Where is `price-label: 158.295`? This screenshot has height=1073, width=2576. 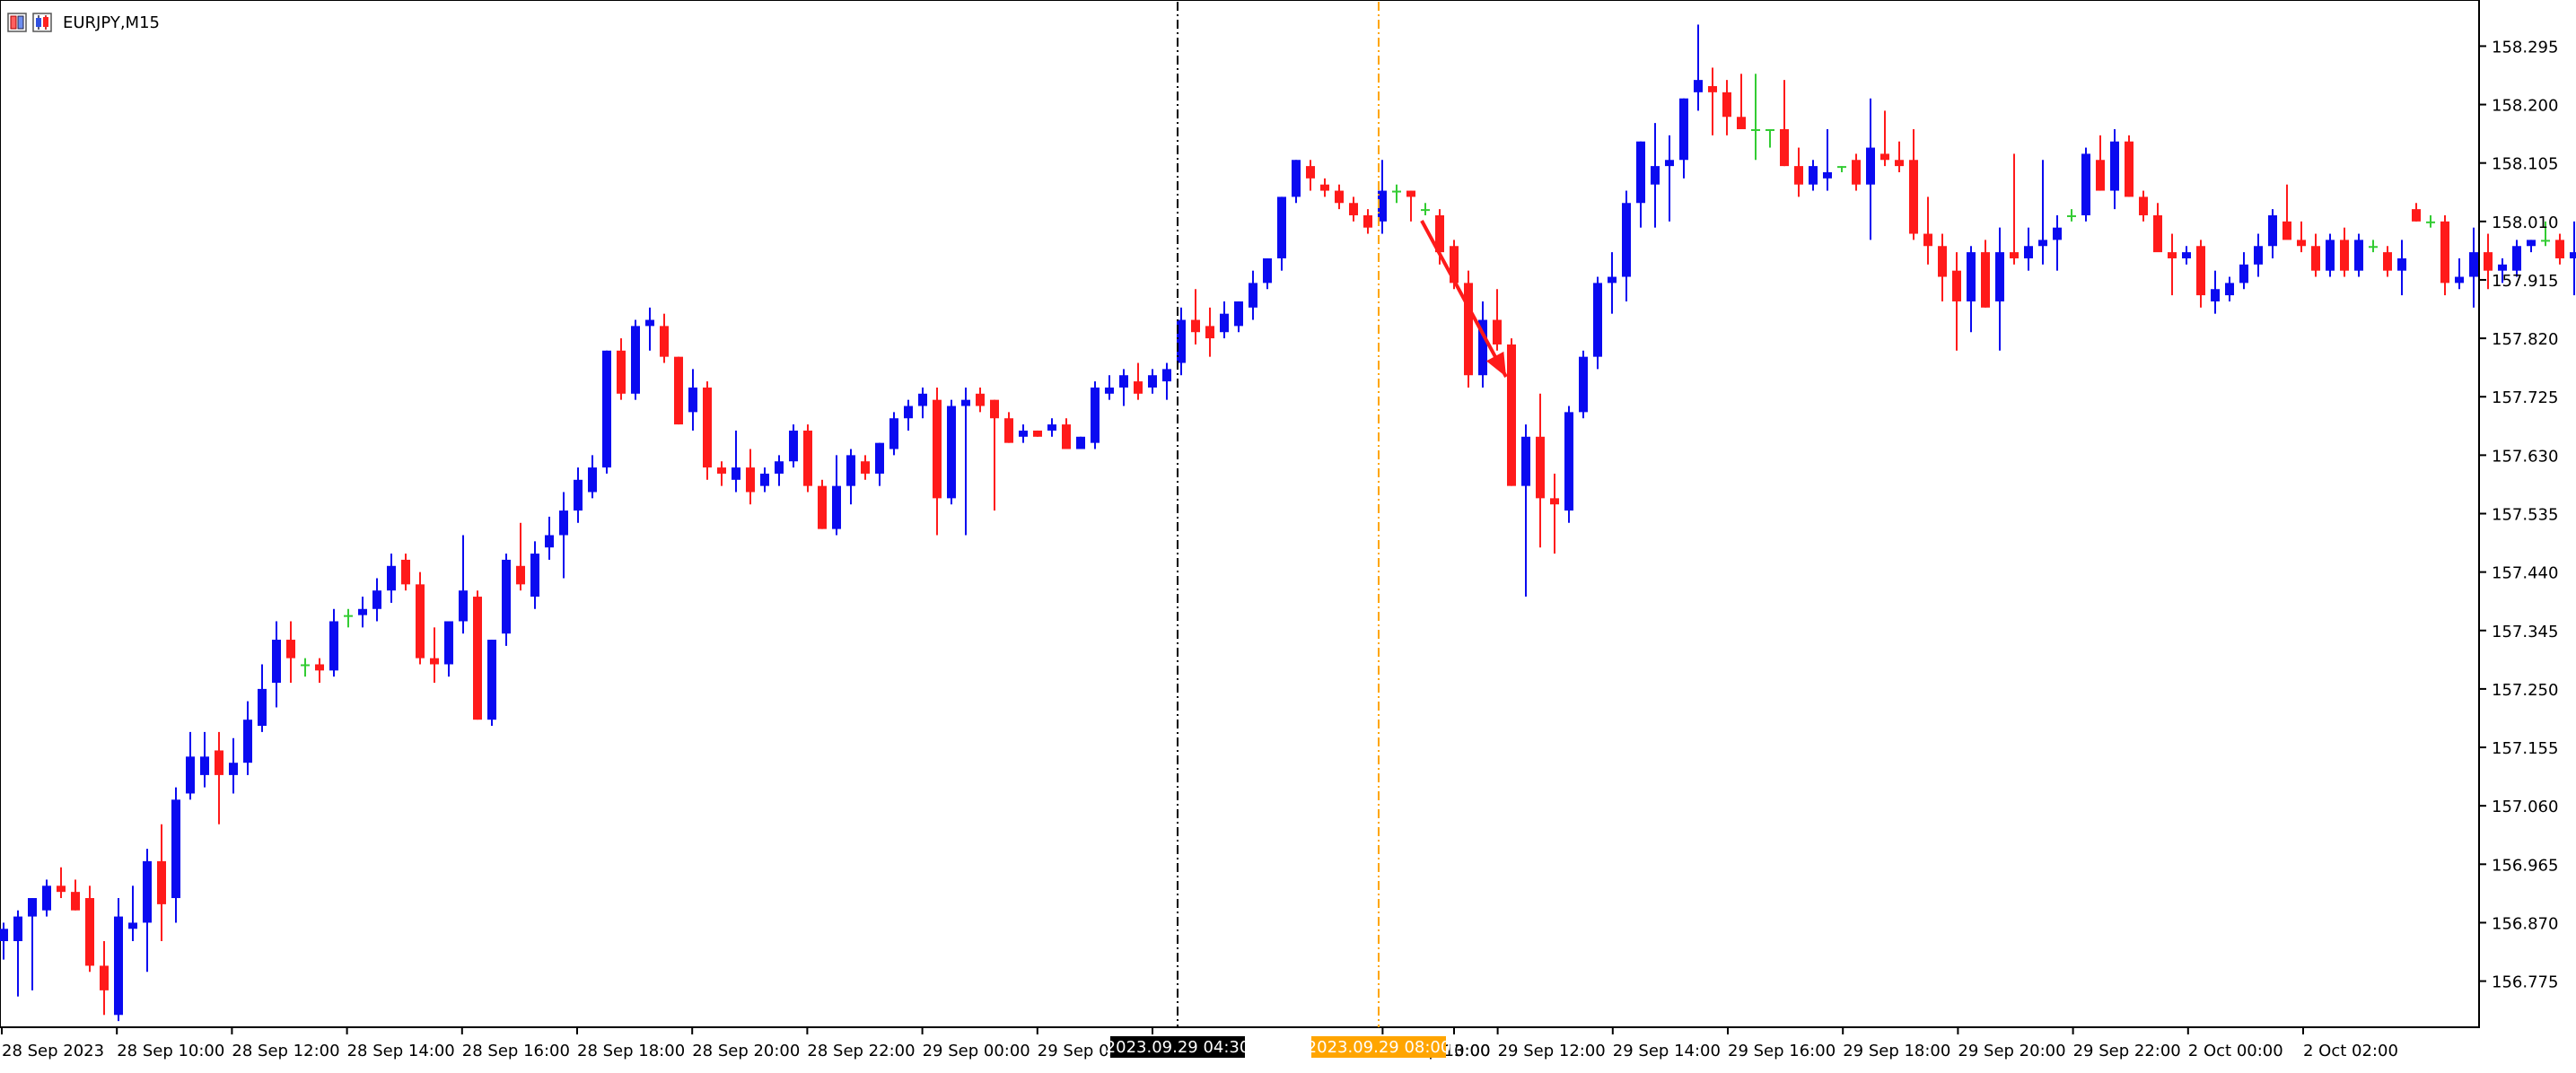 price-label: 158.295 is located at coordinates (2525, 47).